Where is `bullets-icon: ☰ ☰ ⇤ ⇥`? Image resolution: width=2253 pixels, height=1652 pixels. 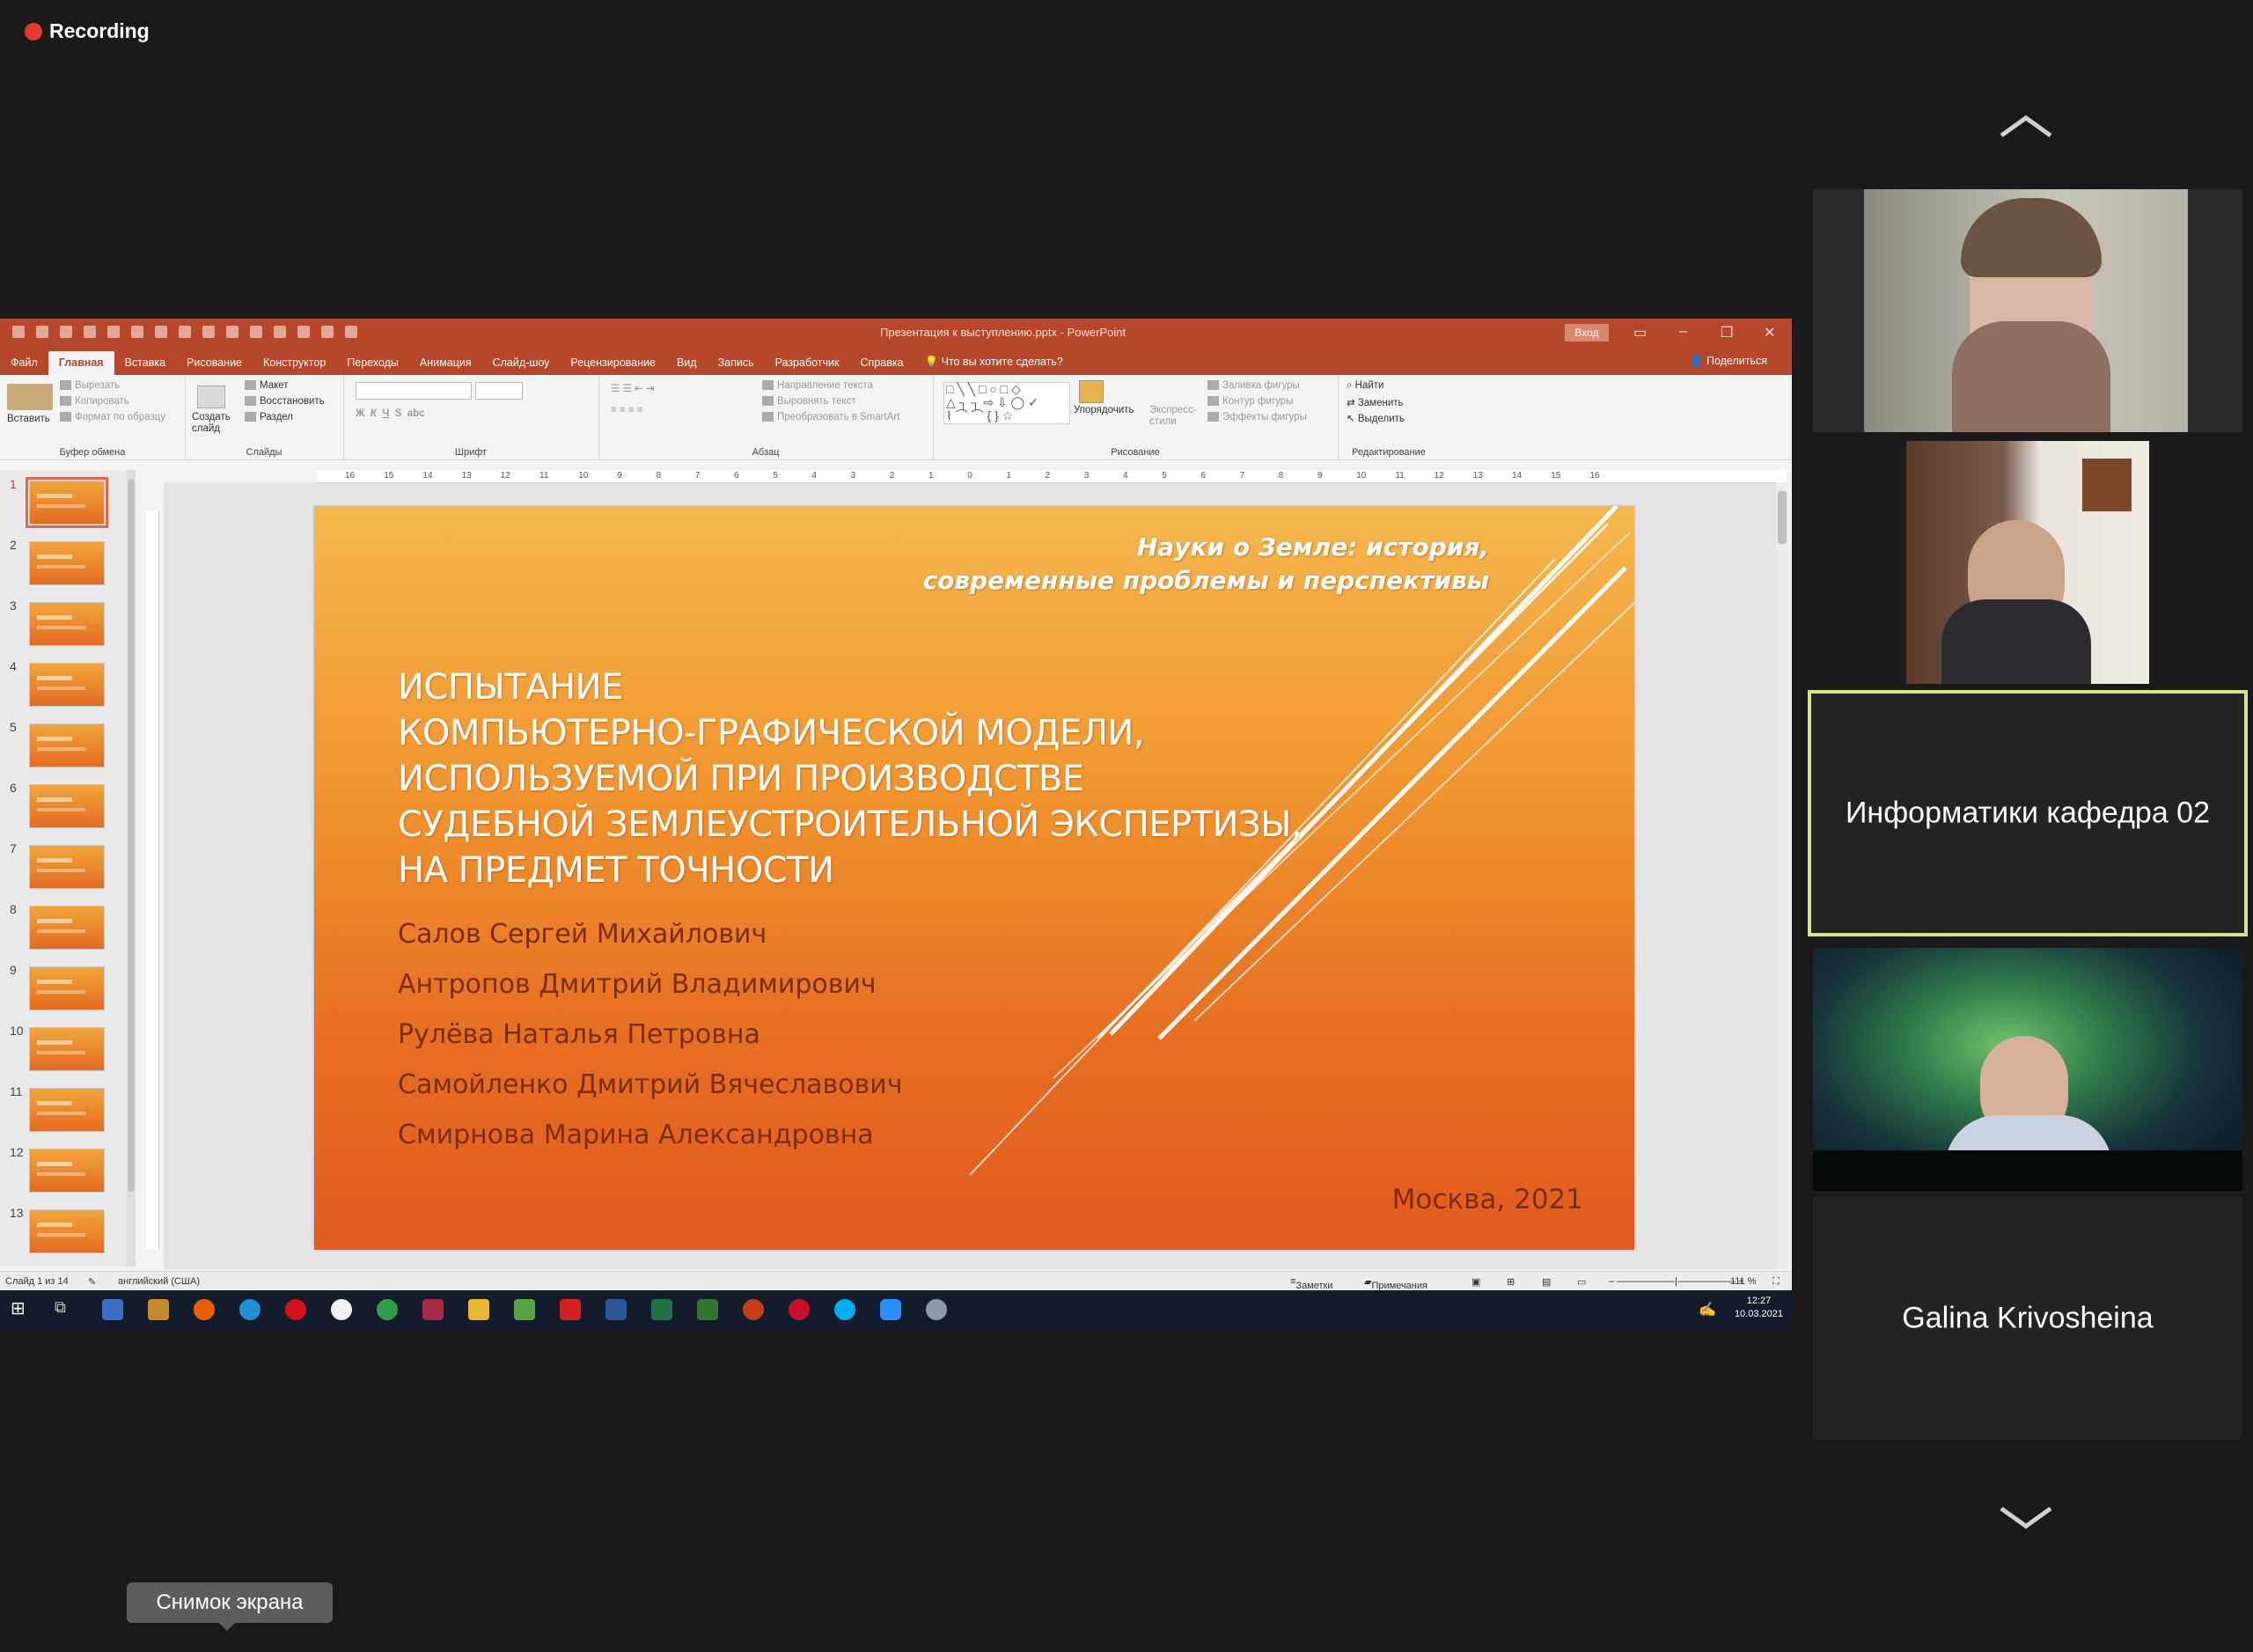
bullets-icon: ☰ ☰ ⇤ ⇥ is located at coordinates (633, 388).